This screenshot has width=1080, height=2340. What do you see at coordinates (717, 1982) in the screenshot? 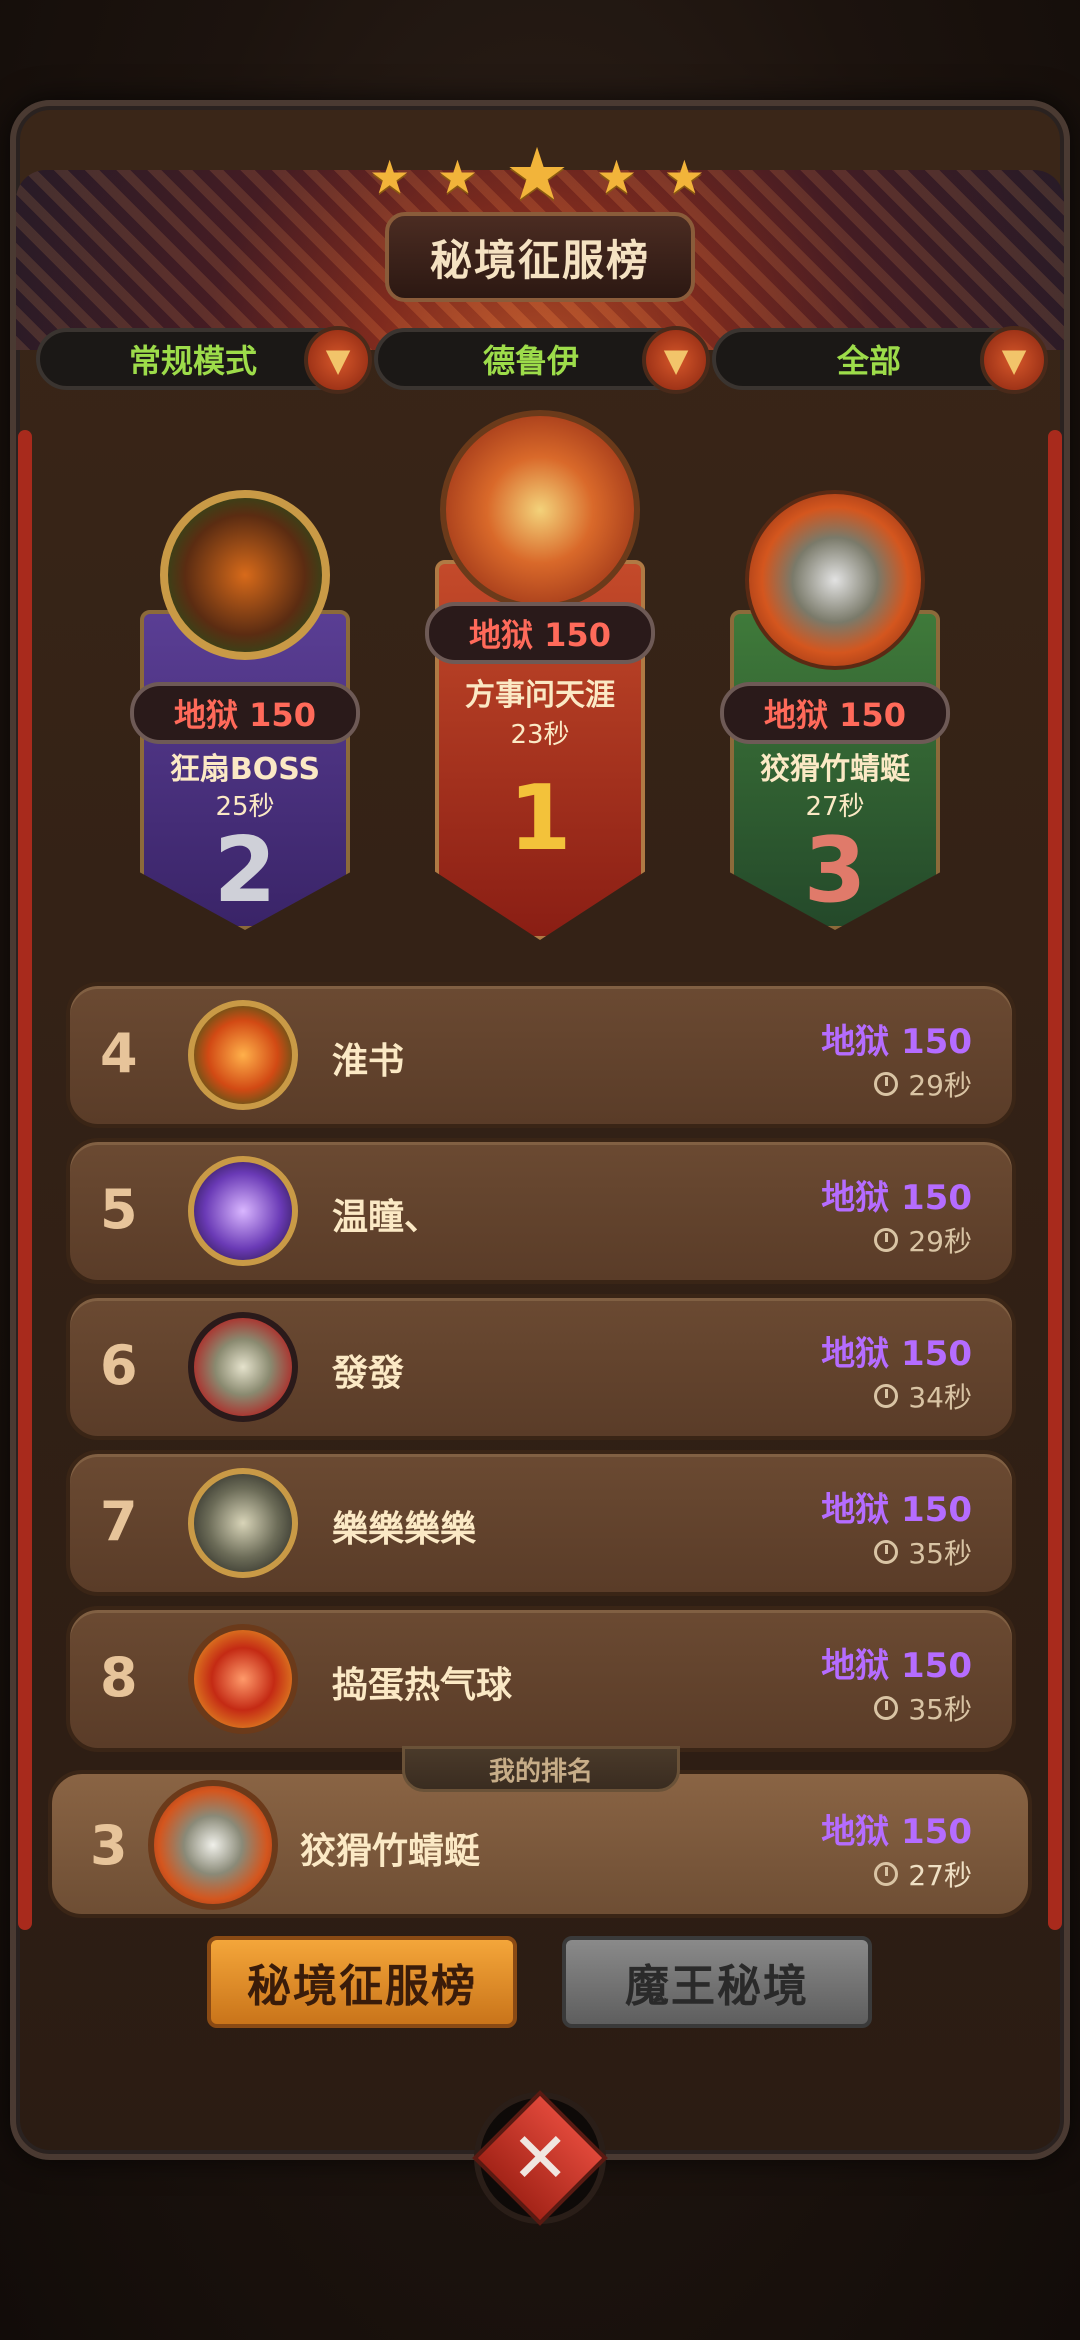
I see `tab-demon-king-realm: 魔王秘境` at bounding box center [717, 1982].